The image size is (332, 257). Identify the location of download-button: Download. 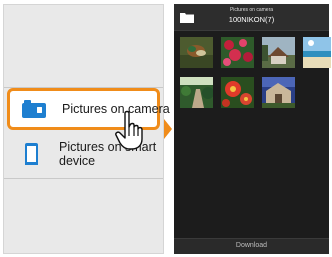
(251, 245).